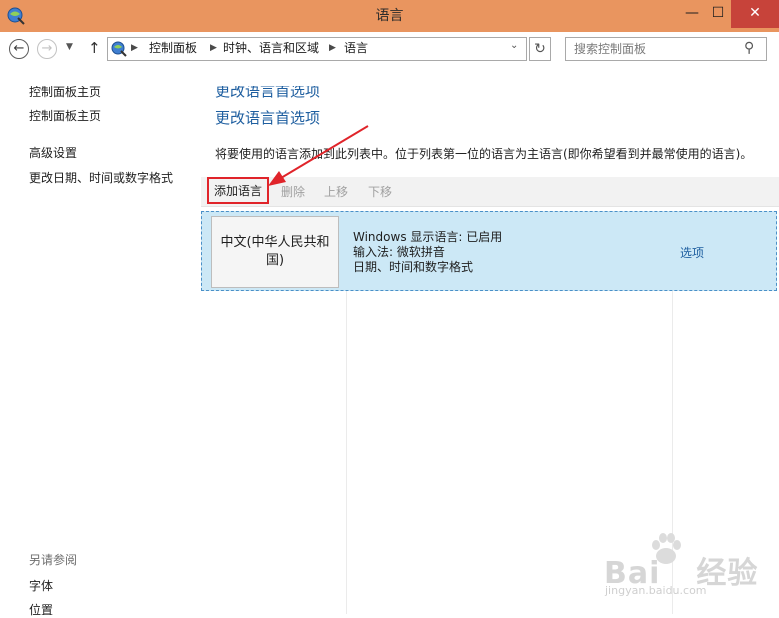 The image size is (779, 618). I want to click on baidu-watermark-url: jingyan.baidu.com, so click(656, 590).